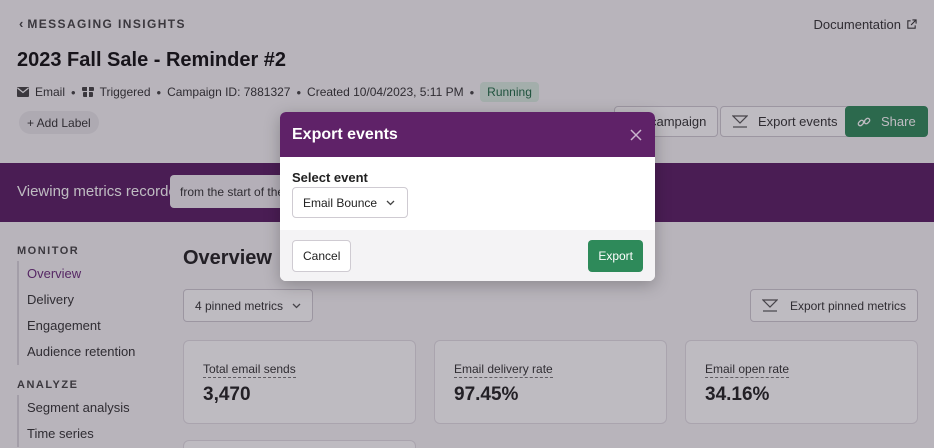 The image size is (934, 448). I want to click on export-button: Export, so click(615, 255).